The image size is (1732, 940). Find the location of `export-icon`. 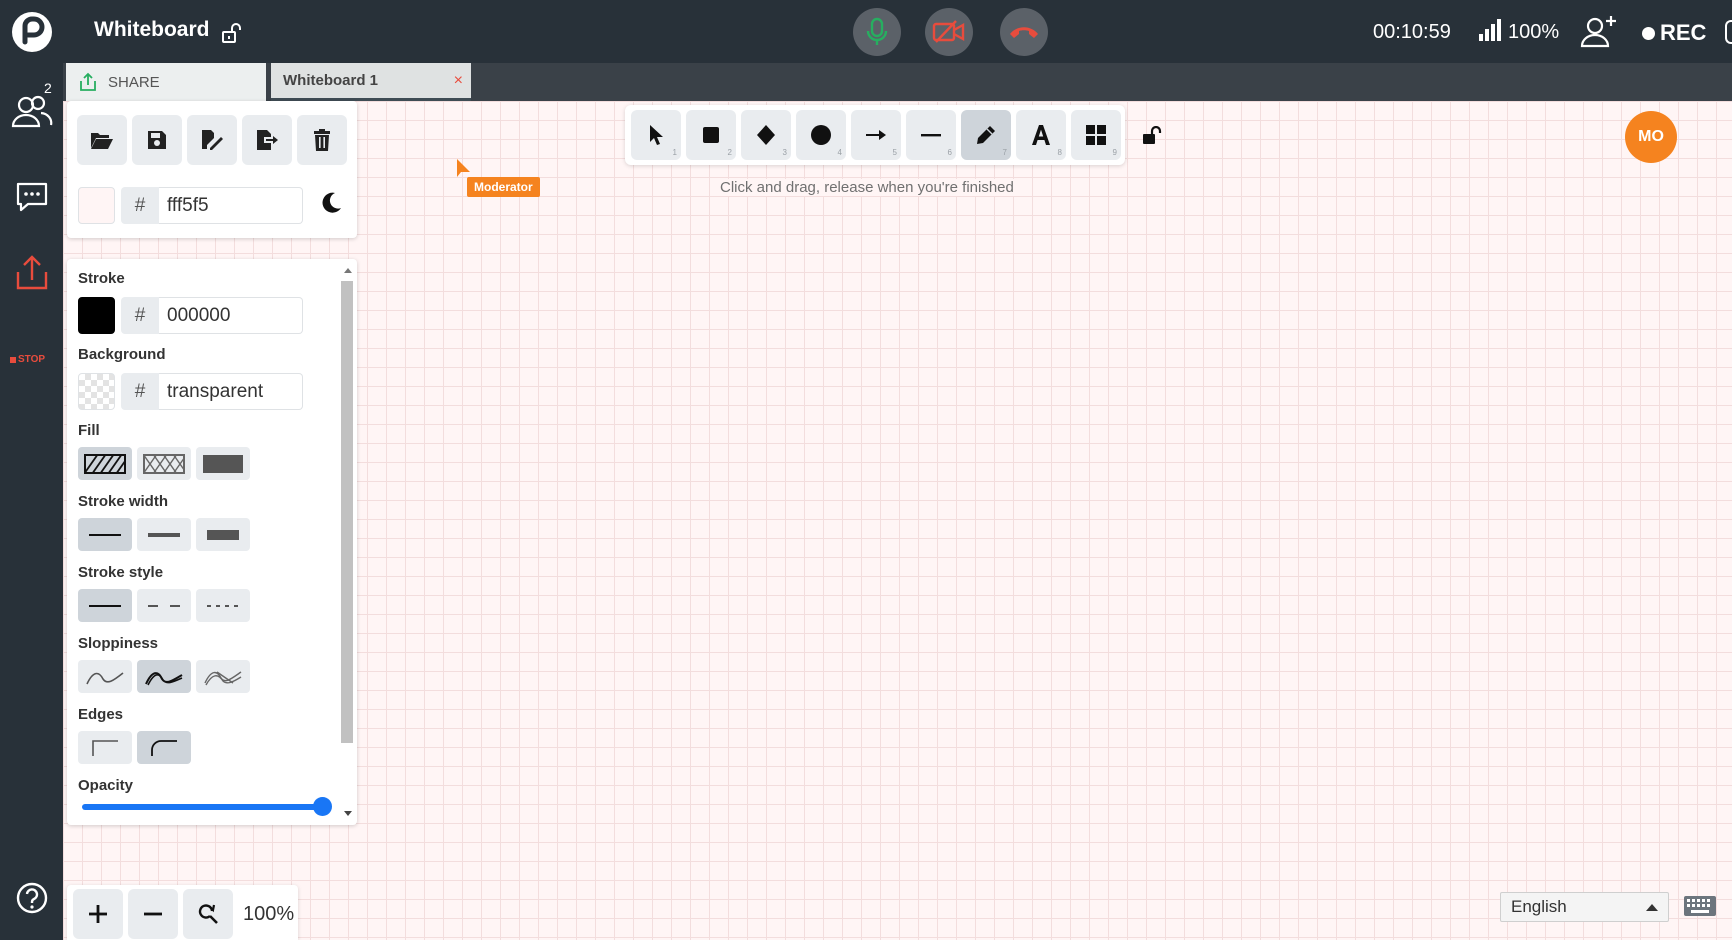

export-icon is located at coordinates (267, 140).